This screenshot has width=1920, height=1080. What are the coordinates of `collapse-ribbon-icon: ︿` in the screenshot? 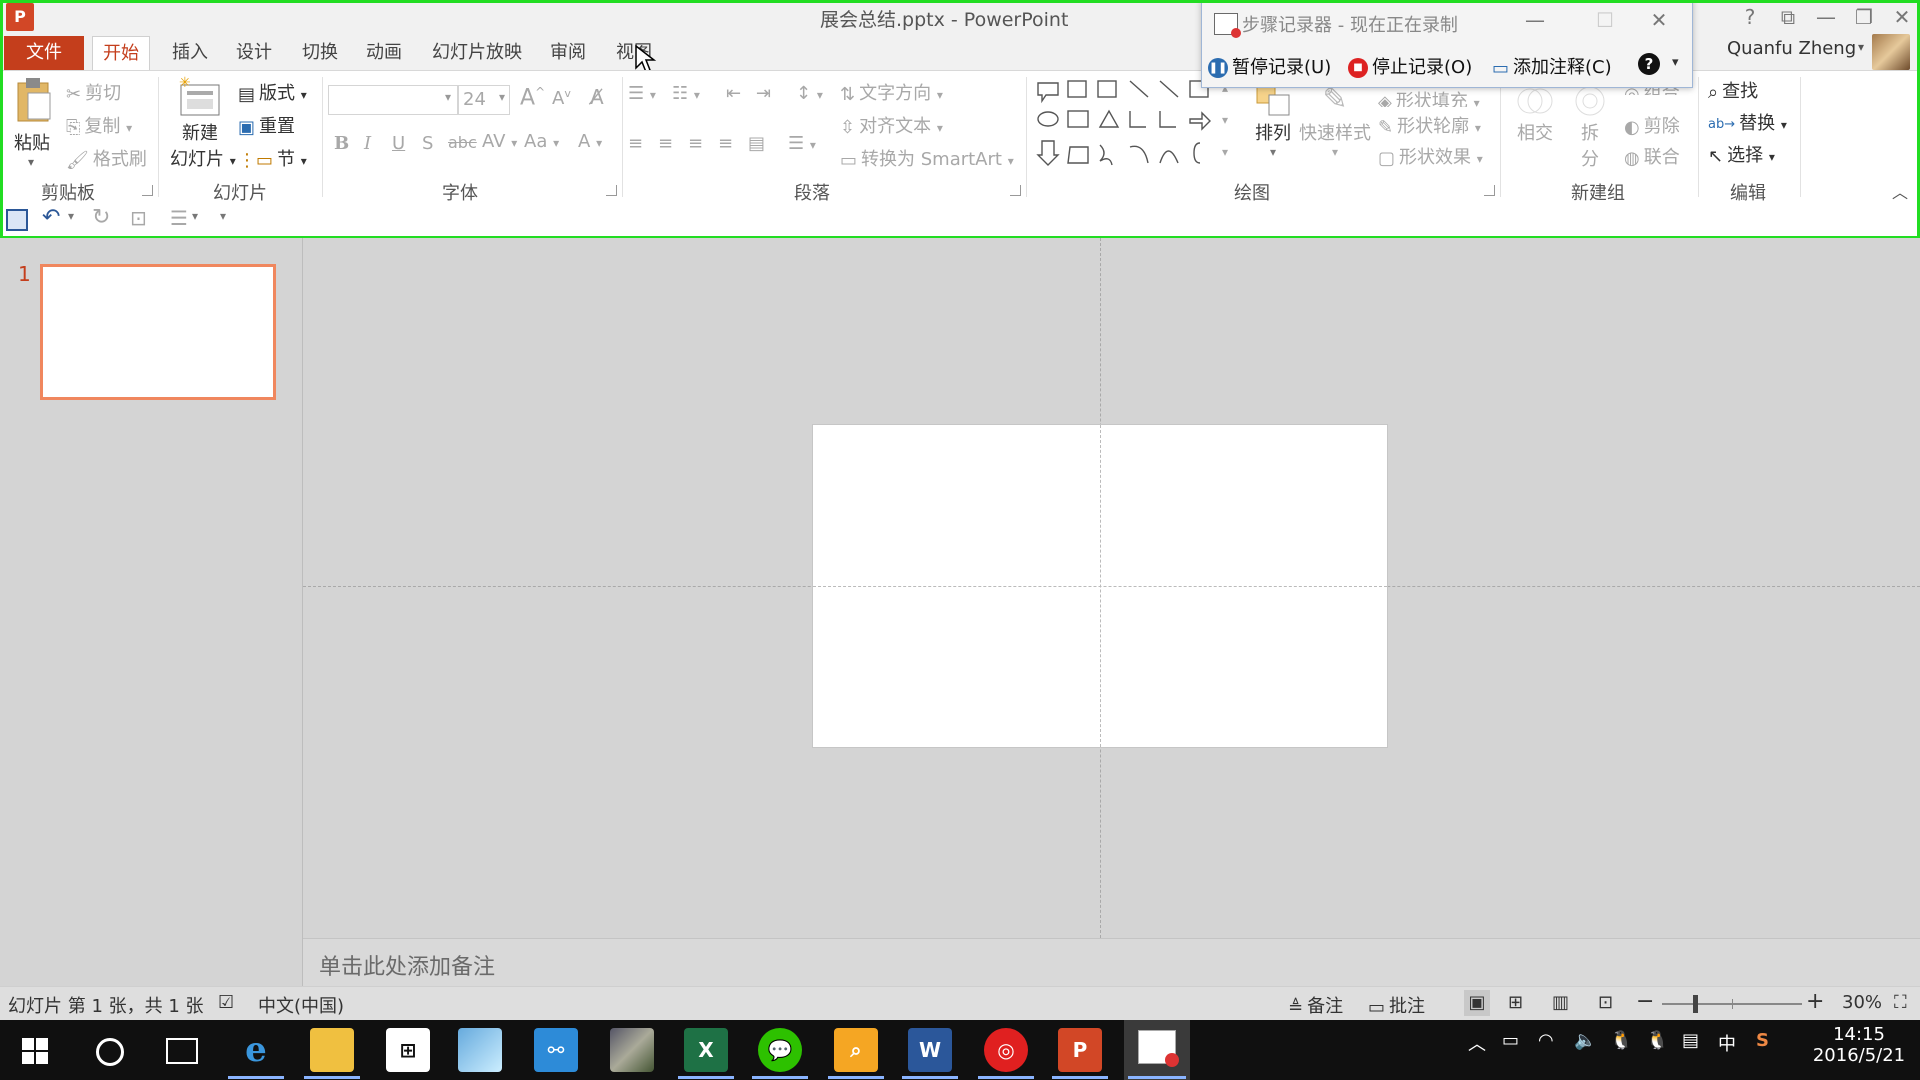 It's located at (1900, 191).